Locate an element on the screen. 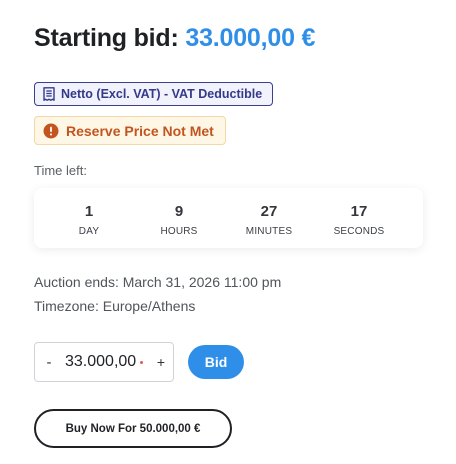  countdown-unit: MINUTES is located at coordinates (269, 231).